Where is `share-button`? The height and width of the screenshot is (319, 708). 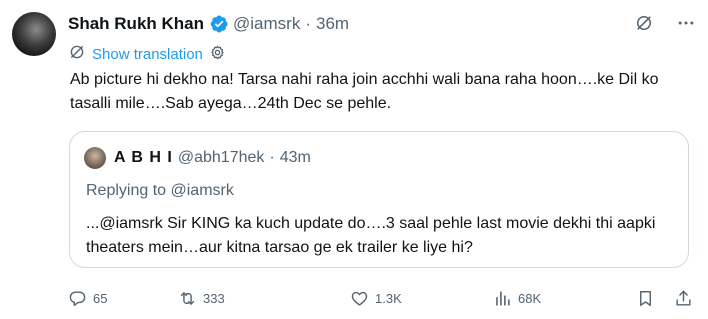 share-button is located at coordinates (683, 298).